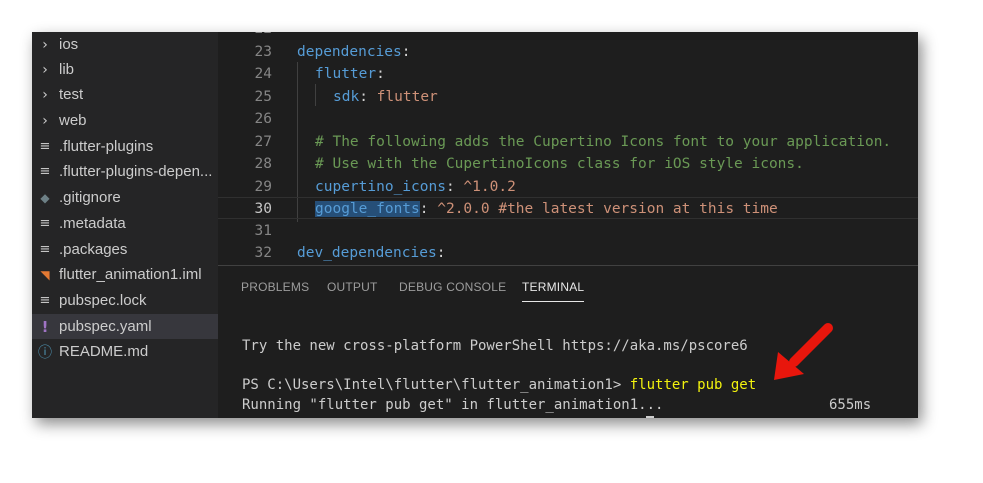 The image size is (983, 483). I want to click on line-number: 30, so click(263, 209).